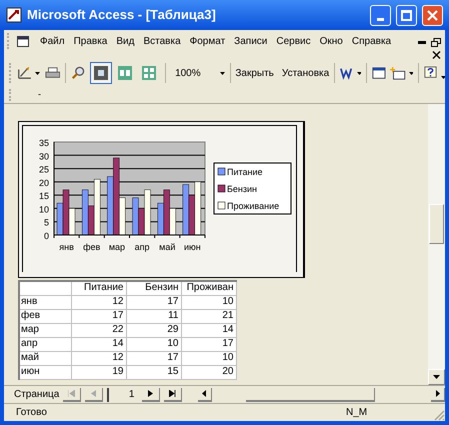  What do you see at coordinates (43, 196) in the screenshot?
I see `y-tick-label: 15` at bounding box center [43, 196].